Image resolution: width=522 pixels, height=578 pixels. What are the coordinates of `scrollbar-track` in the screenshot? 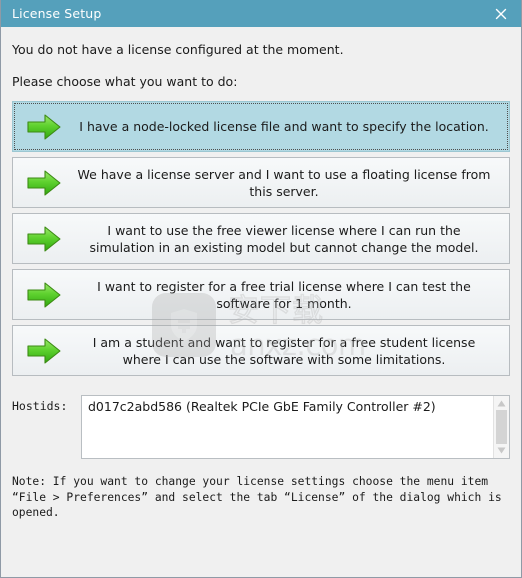 It's located at (501, 427).